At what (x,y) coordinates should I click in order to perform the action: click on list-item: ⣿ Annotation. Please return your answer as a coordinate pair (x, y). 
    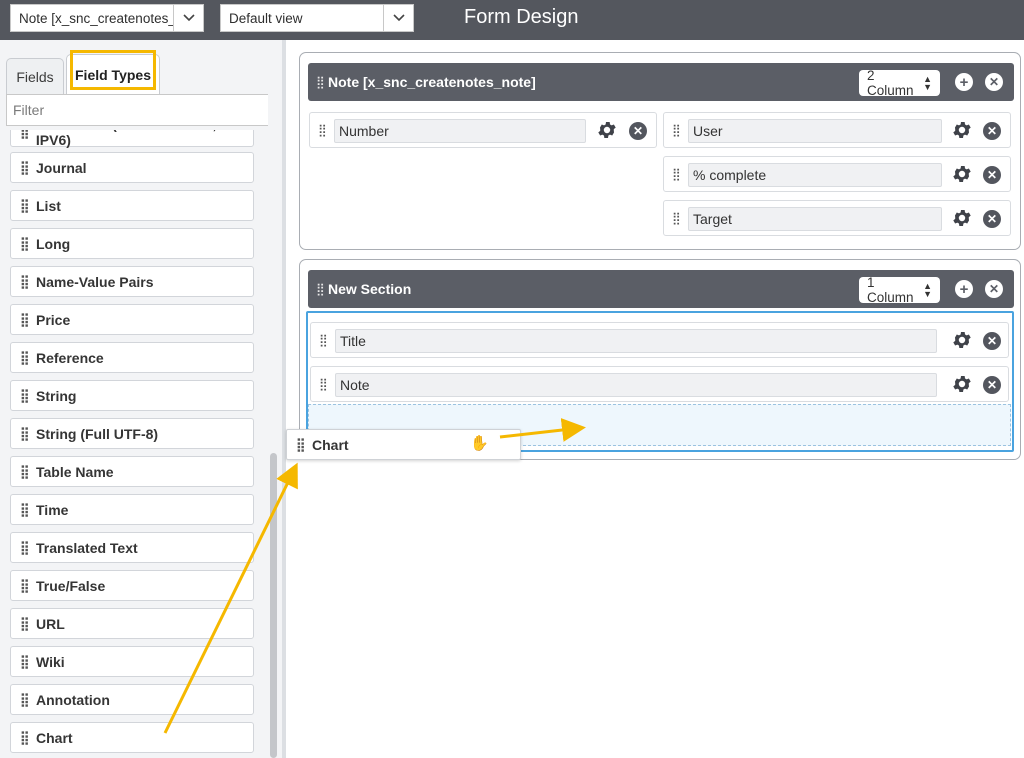
    Looking at the image, I should click on (132, 699).